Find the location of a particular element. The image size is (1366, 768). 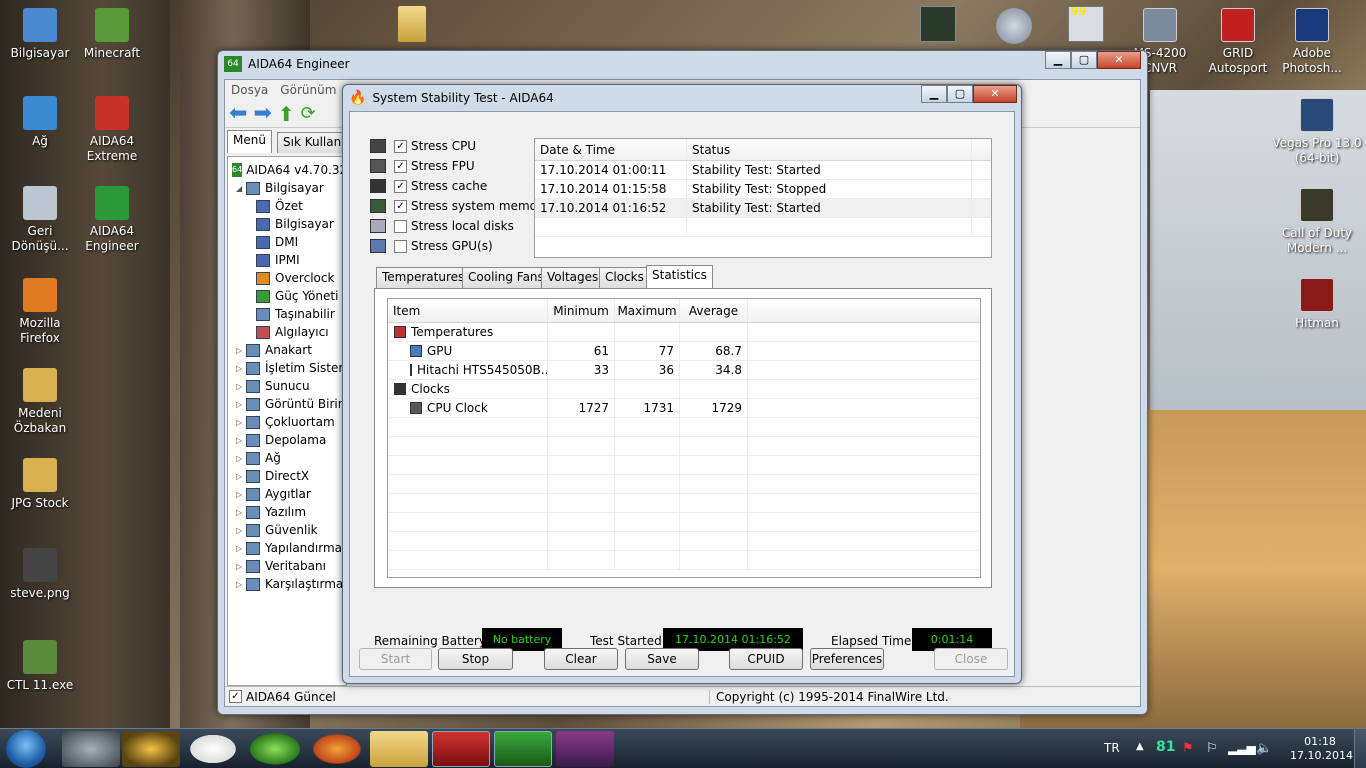

maximize-button: ▢ is located at coordinates (960, 94).